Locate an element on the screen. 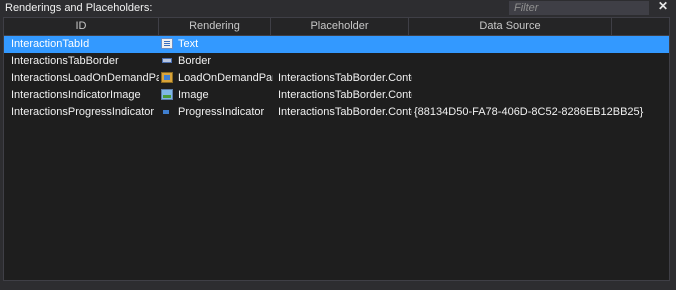 This screenshot has height=290, width=676. filter-input is located at coordinates (579, 8).